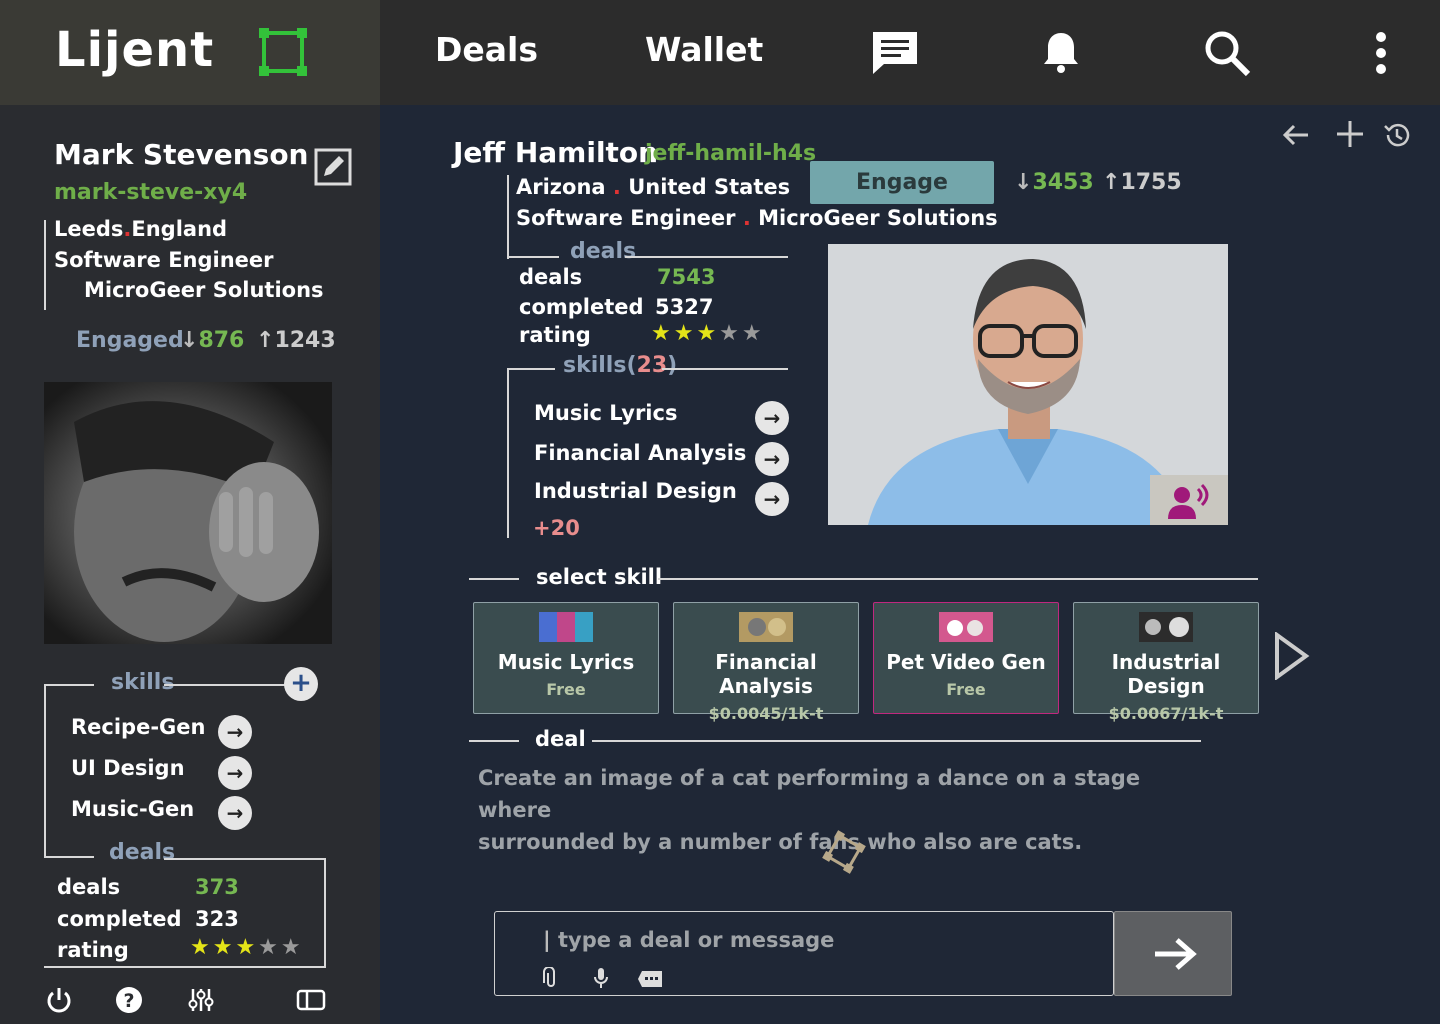 The height and width of the screenshot is (1024, 1440). I want to click on user-status: Engaged, so click(130, 340).